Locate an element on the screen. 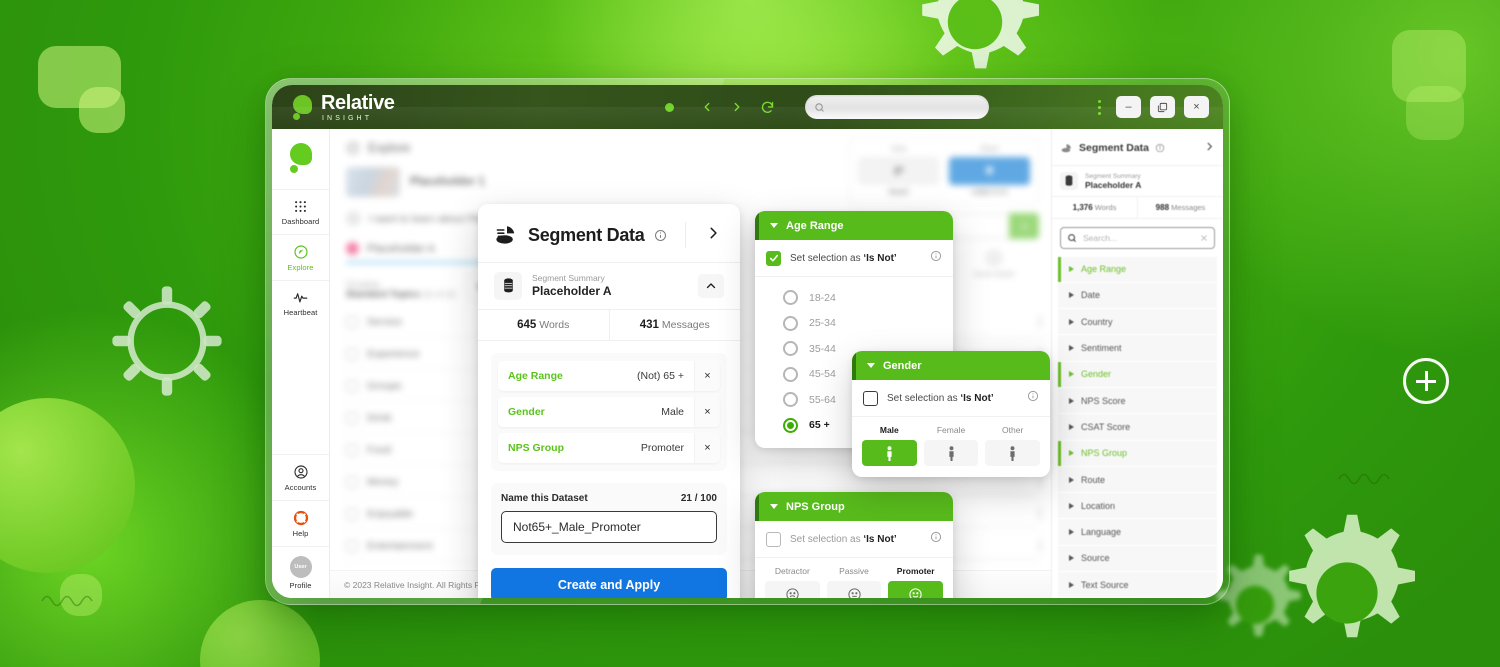 This screenshot has width=1500, height=667. collapse-button is located at coordinates (711, 286).